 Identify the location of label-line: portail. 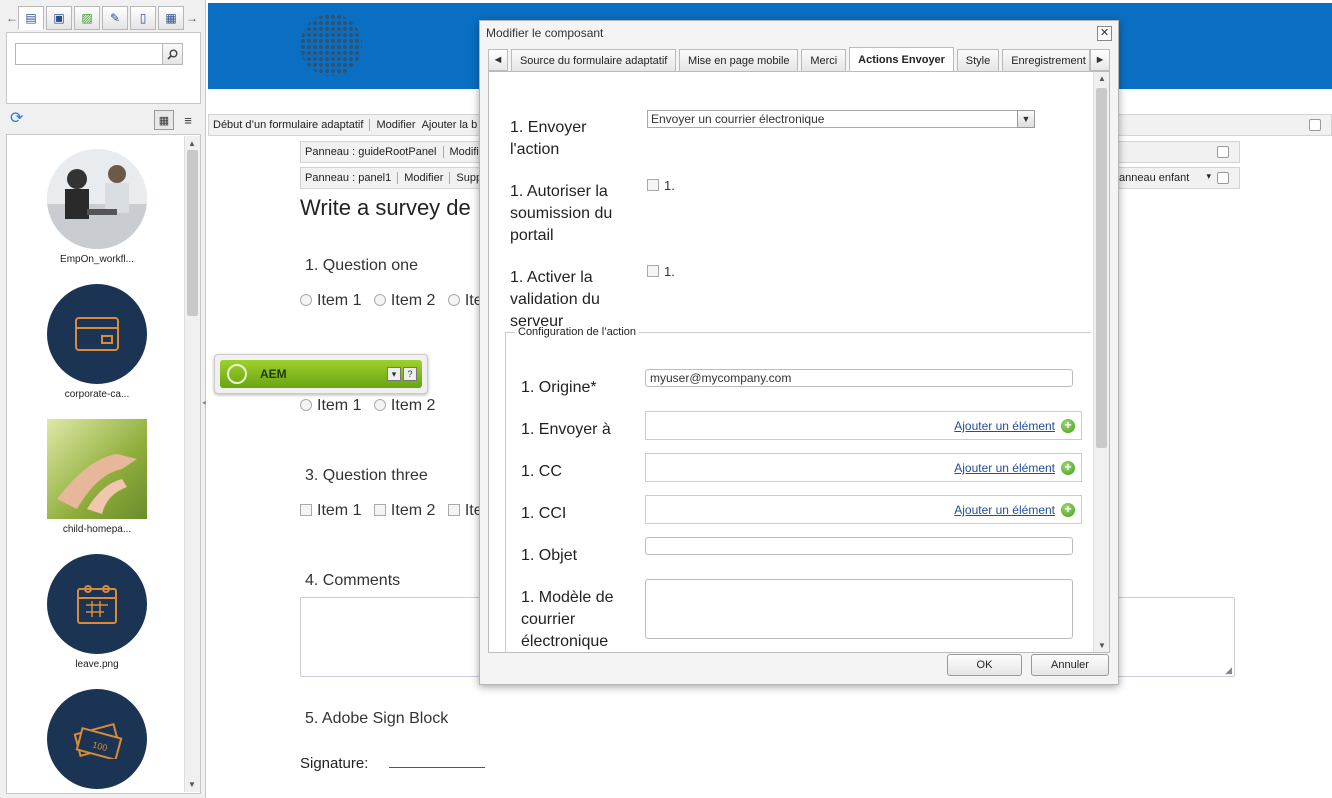
(532, 235).